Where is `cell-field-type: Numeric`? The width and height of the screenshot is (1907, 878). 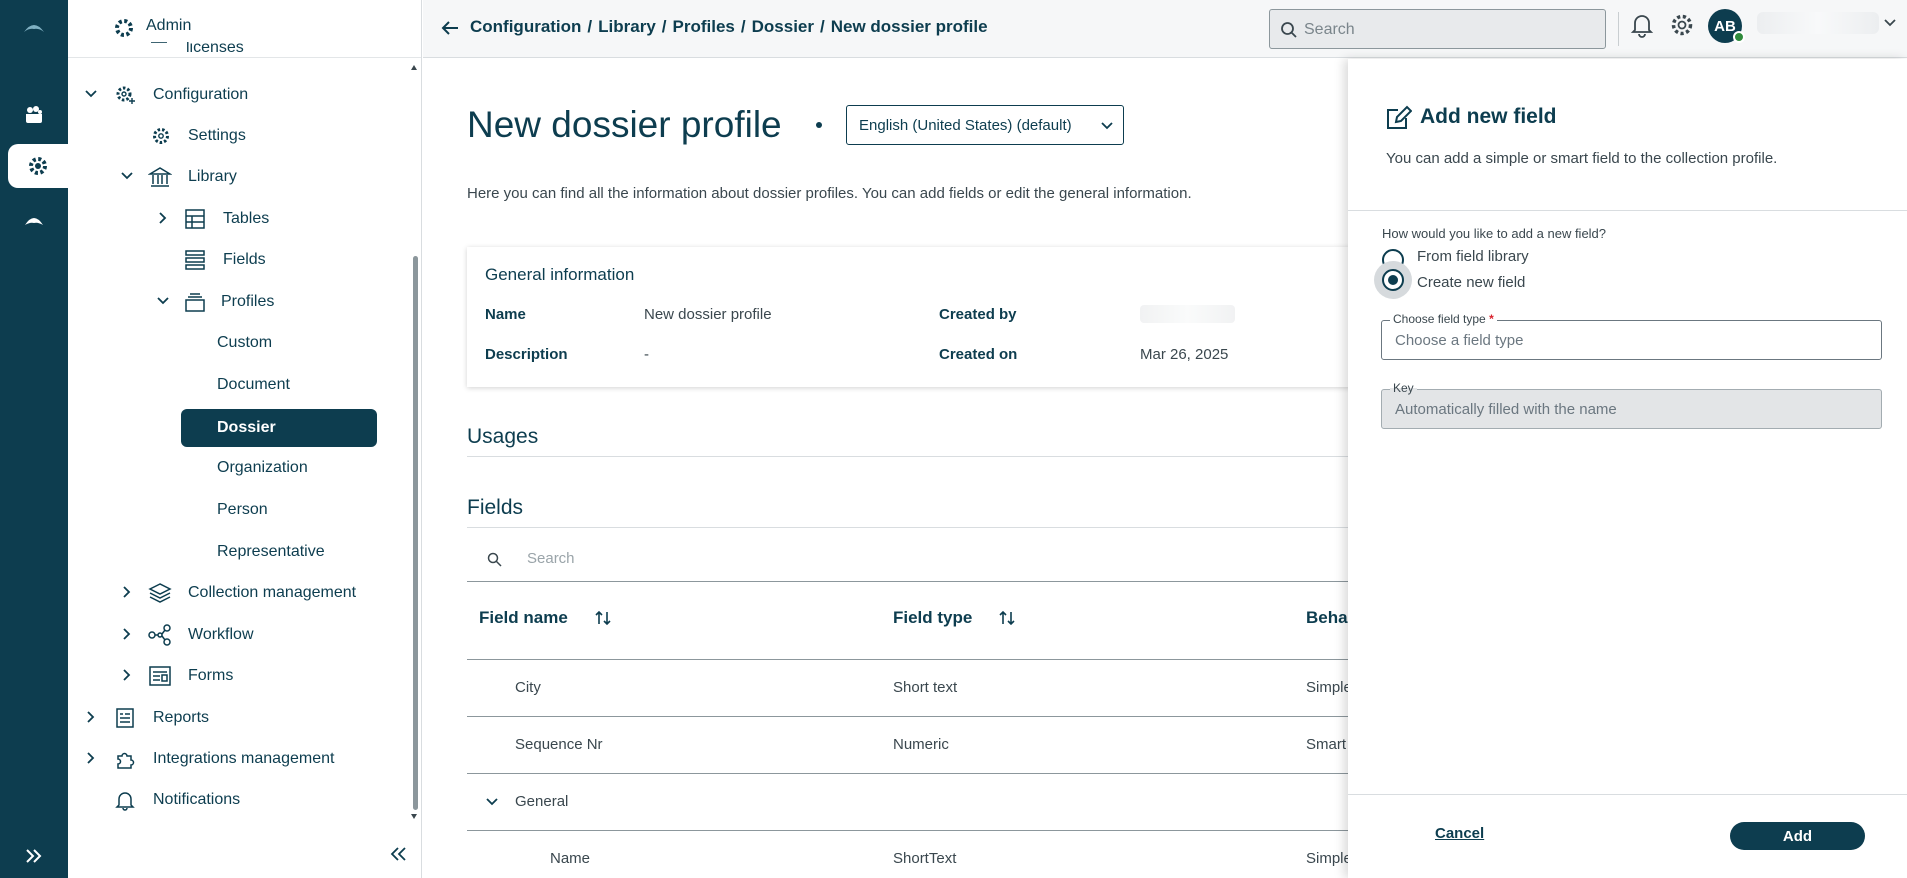 cell-field-type: Numeric is located at coordinates (921, 744).